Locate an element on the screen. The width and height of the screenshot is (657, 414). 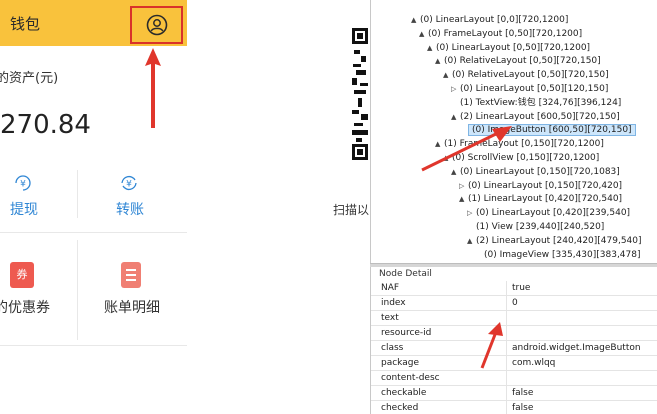
tree-node-label: (0) ImageButton [600,50][720,150] is located at coordinates (552, 130).